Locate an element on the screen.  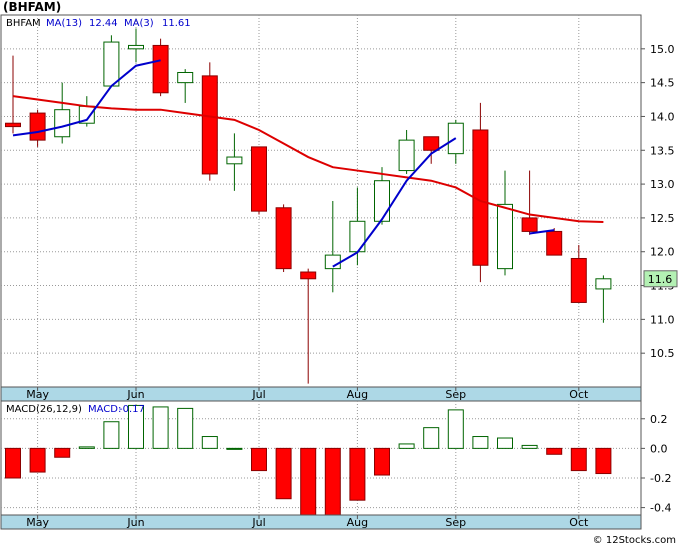
macd-x-axis-band is located at coordinates (321, 522).